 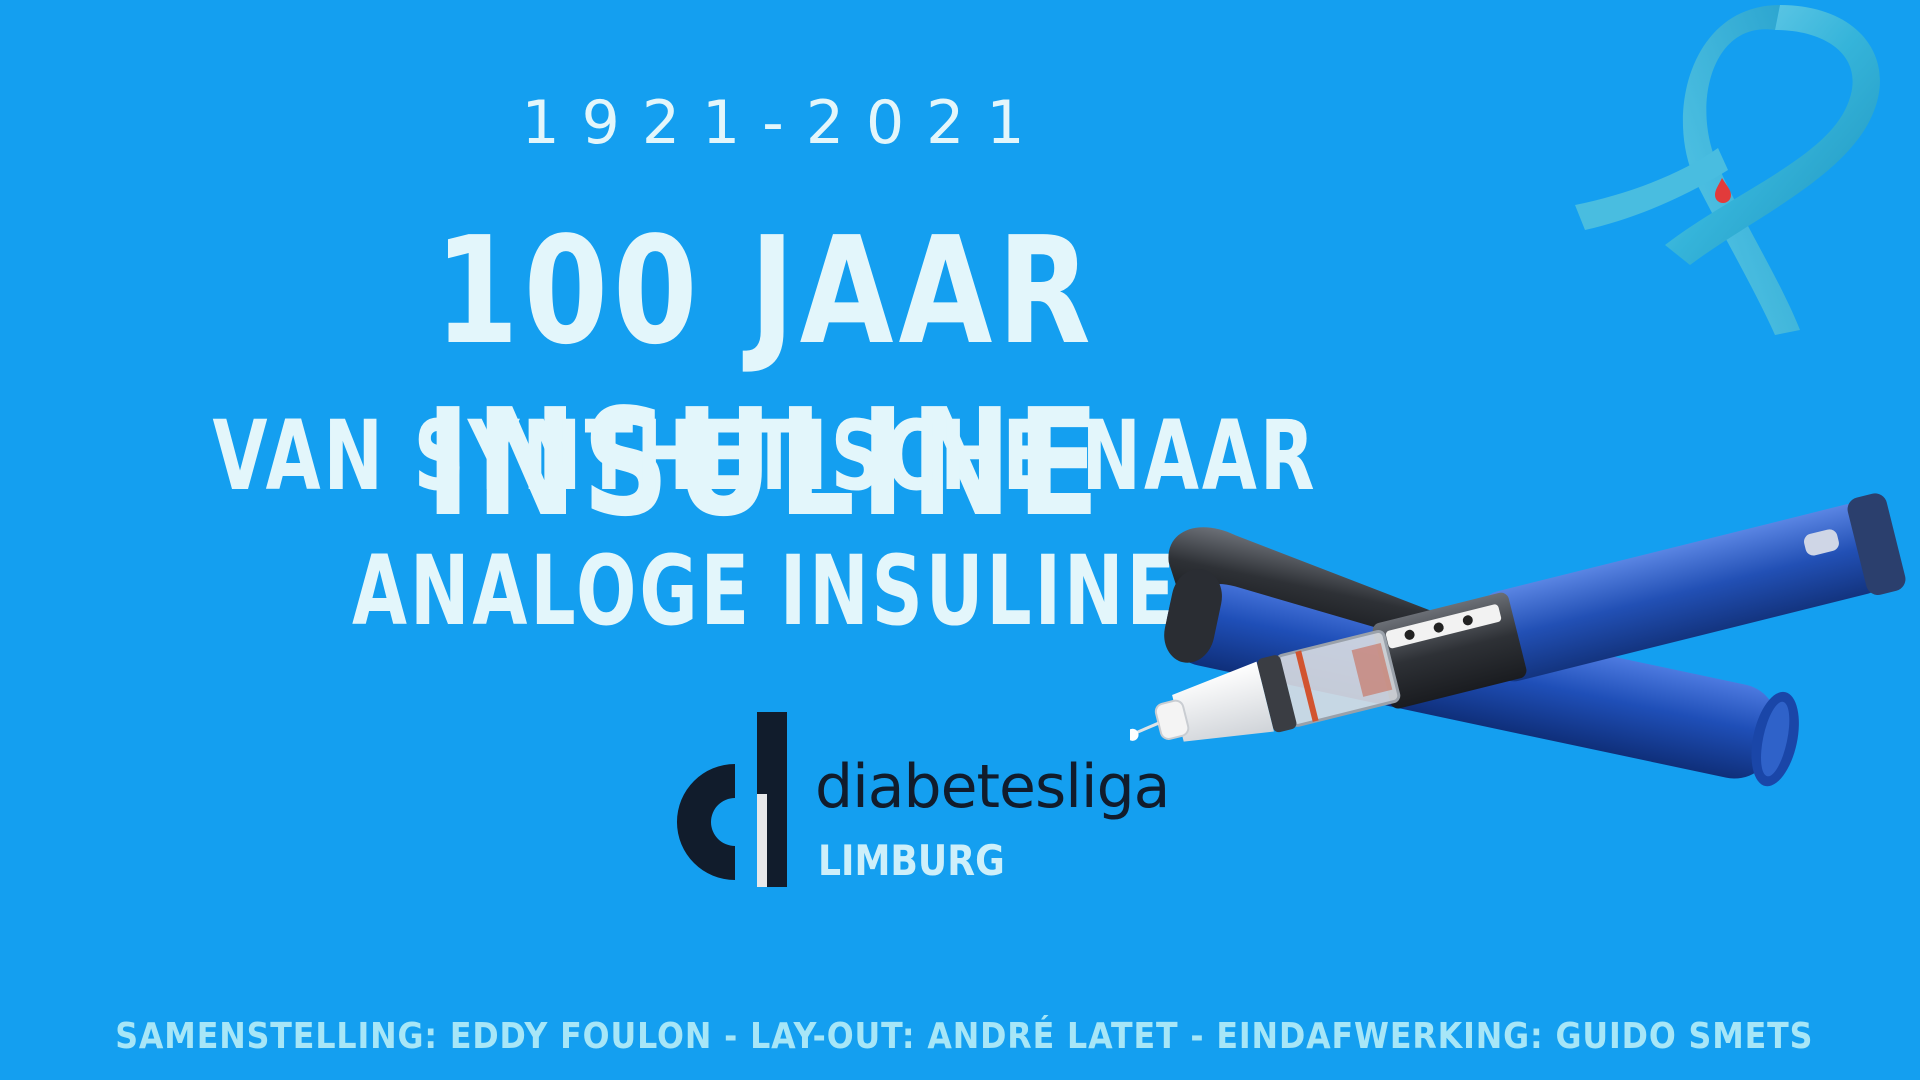 I want to click on diabetesliga-logo-icon, so click(x=731, y=799).